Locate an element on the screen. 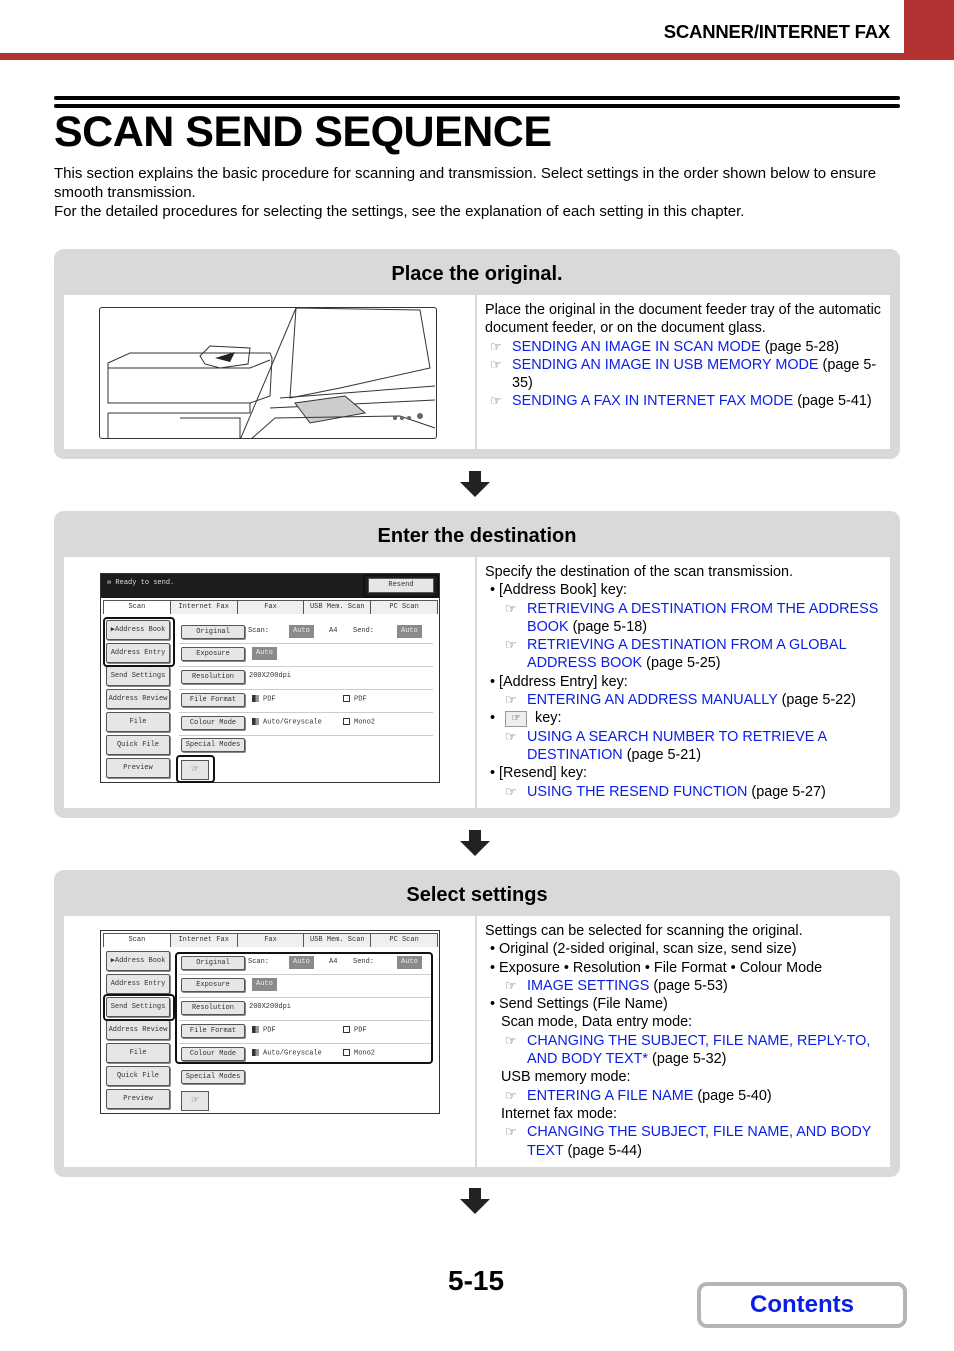 This screenshot has height=1351, width=954. mode-mono-value: Mono2 is located at coordinates (365, 722).